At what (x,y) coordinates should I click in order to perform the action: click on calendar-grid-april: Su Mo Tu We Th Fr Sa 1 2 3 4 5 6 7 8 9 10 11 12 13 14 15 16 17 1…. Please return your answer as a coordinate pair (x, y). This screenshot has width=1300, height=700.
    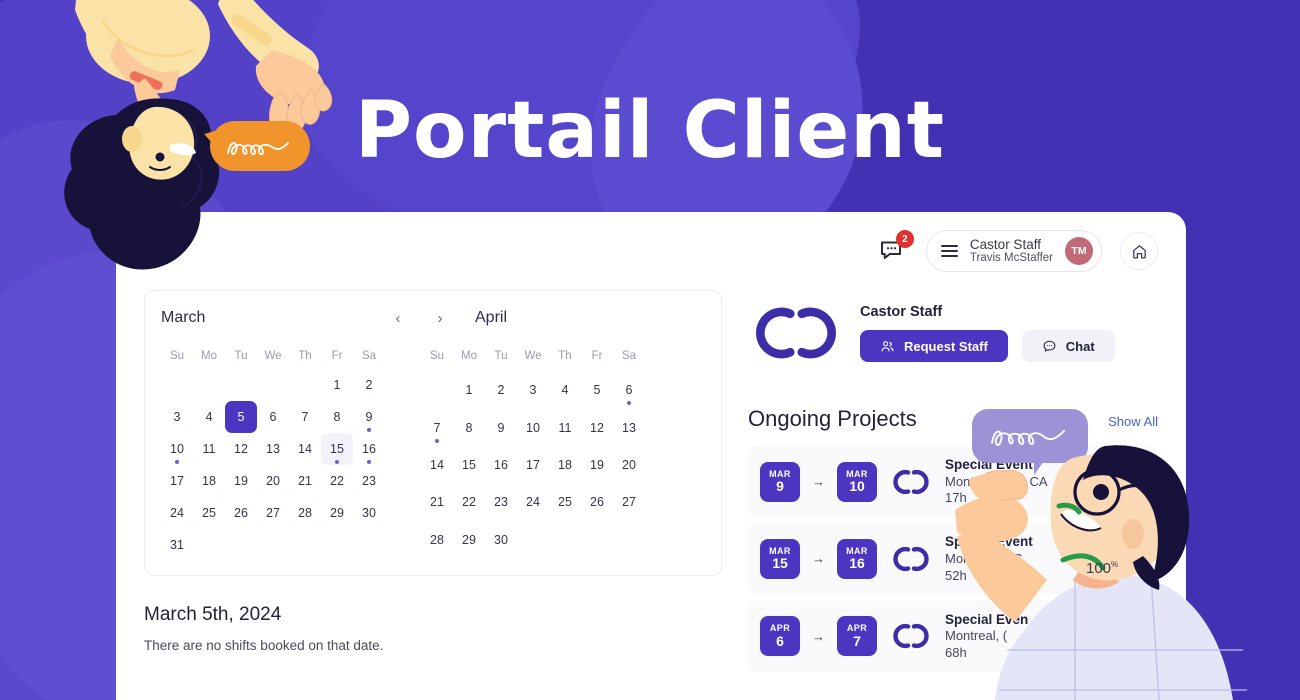
    Looking at the image, I should click on (533, 452).